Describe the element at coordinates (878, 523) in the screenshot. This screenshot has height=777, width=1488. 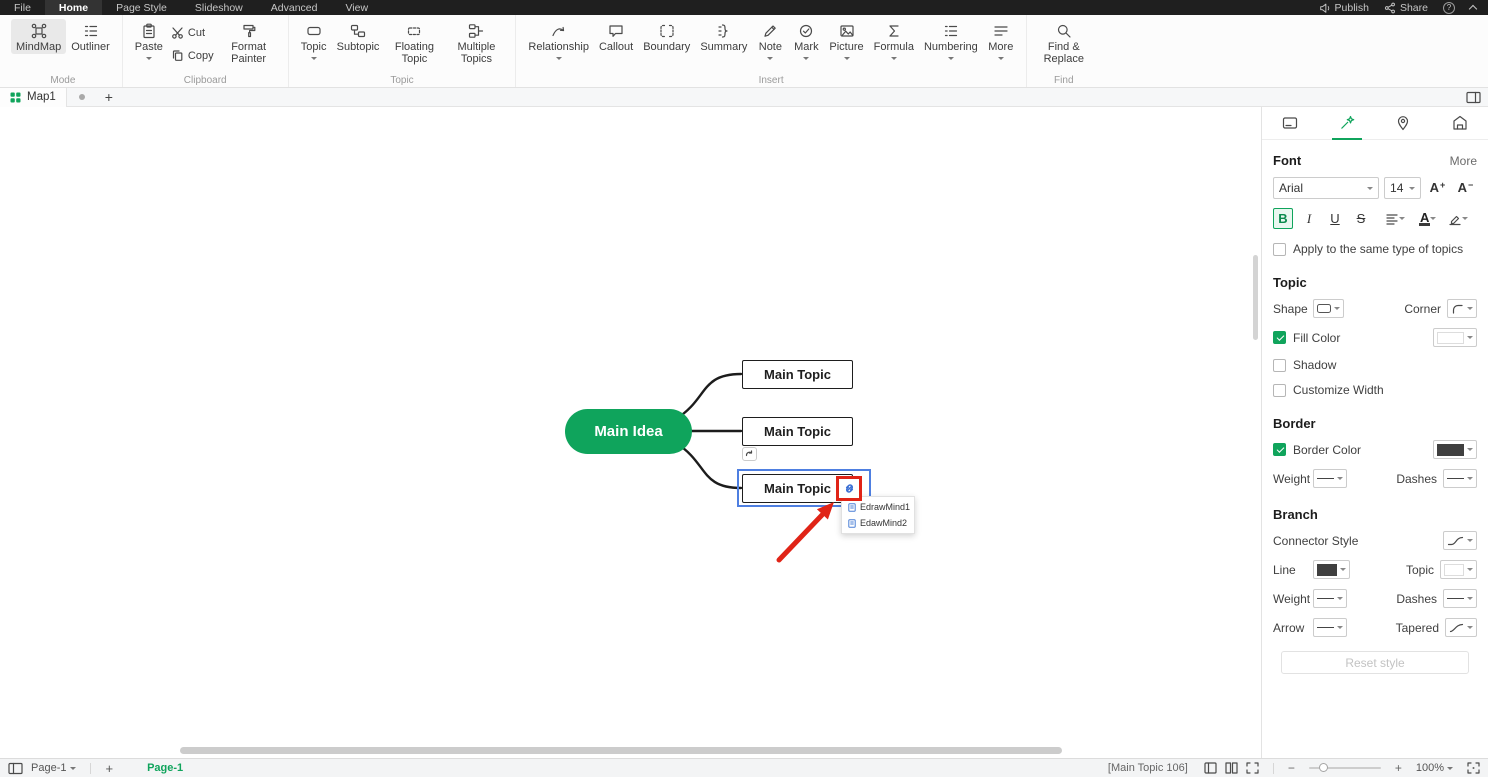
I see `hyperlink-menu-item-2: EdawMind2` at that location.